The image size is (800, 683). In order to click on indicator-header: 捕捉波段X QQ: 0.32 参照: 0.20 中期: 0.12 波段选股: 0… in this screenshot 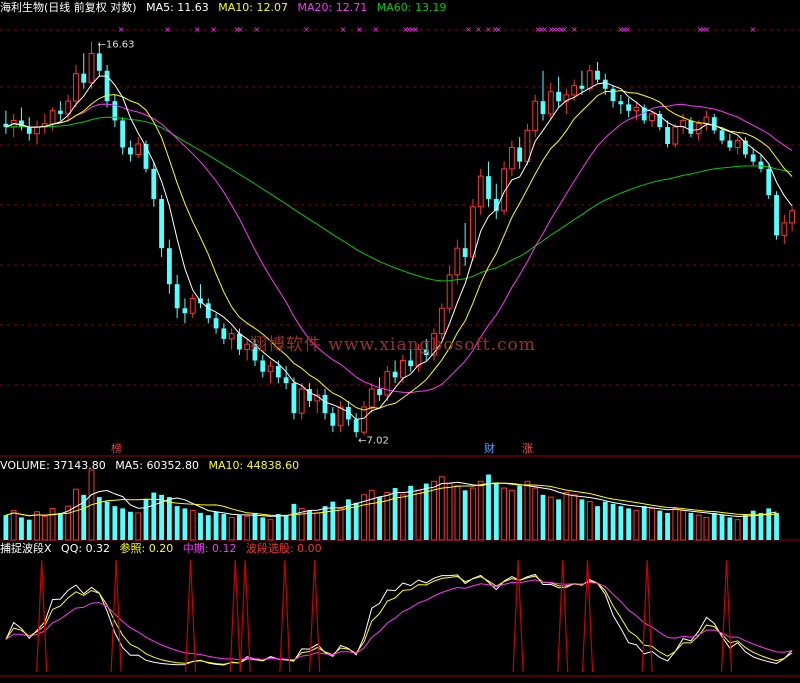, I will do `click(164, 548)`.